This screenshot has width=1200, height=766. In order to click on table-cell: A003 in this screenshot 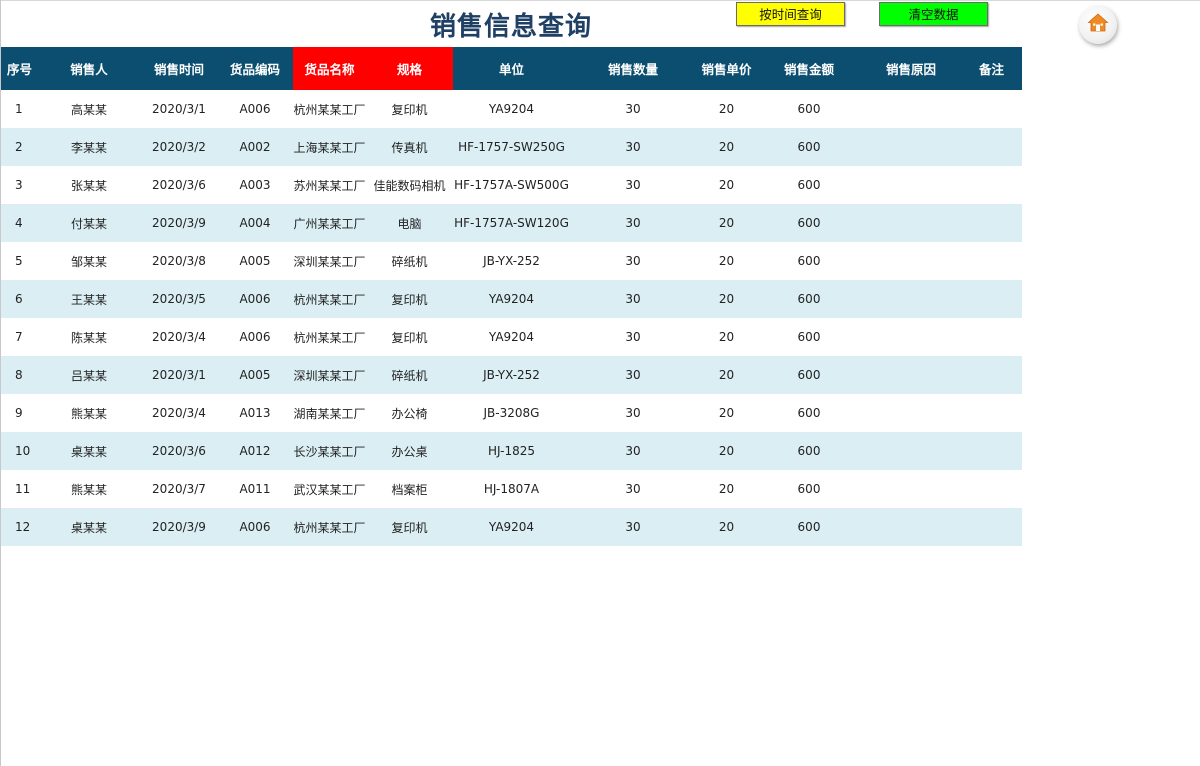, I will do `click(255, 185)`.